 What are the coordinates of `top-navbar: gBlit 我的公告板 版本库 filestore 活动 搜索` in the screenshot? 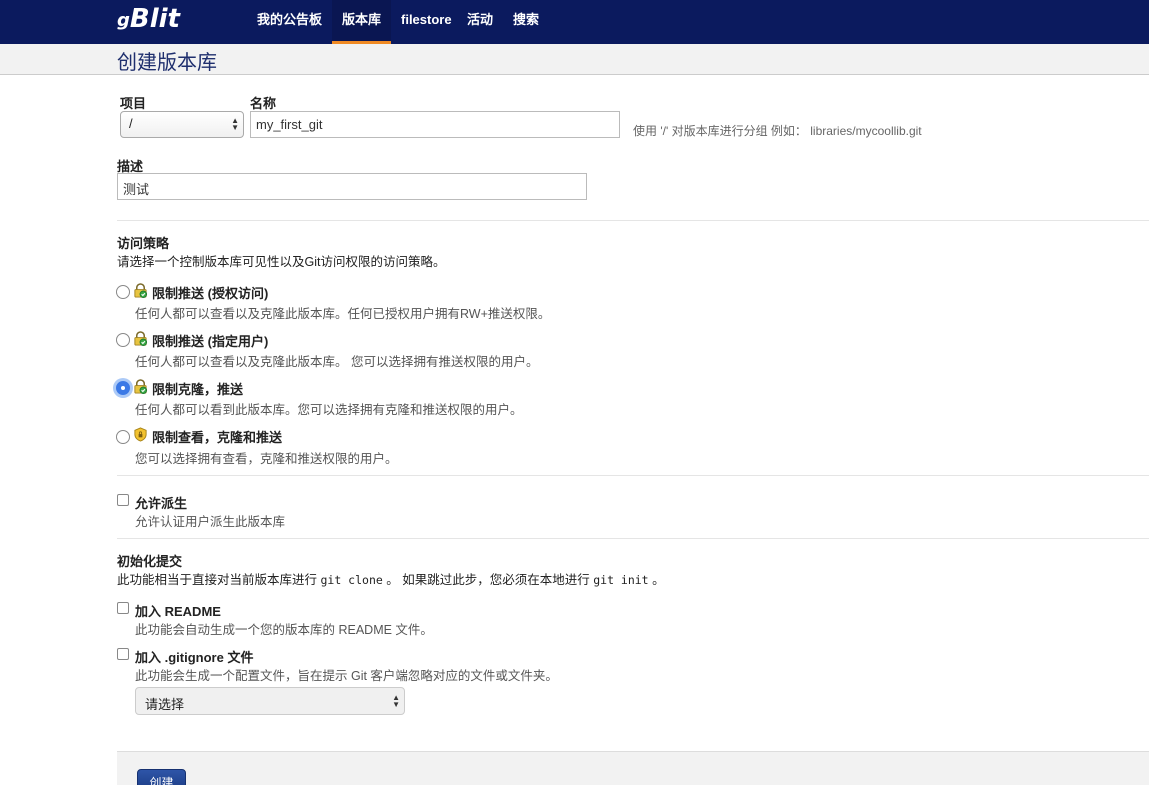 It's located at (574, 22).